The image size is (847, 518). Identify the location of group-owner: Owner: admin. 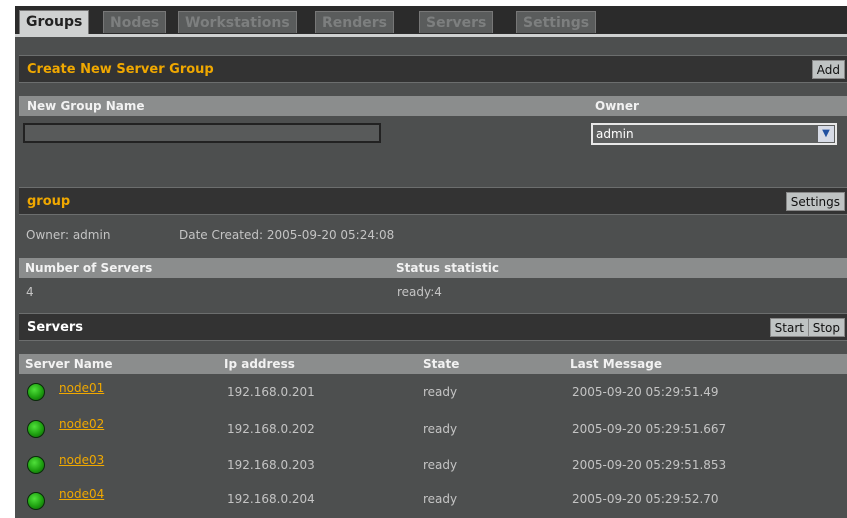
(68, 235).